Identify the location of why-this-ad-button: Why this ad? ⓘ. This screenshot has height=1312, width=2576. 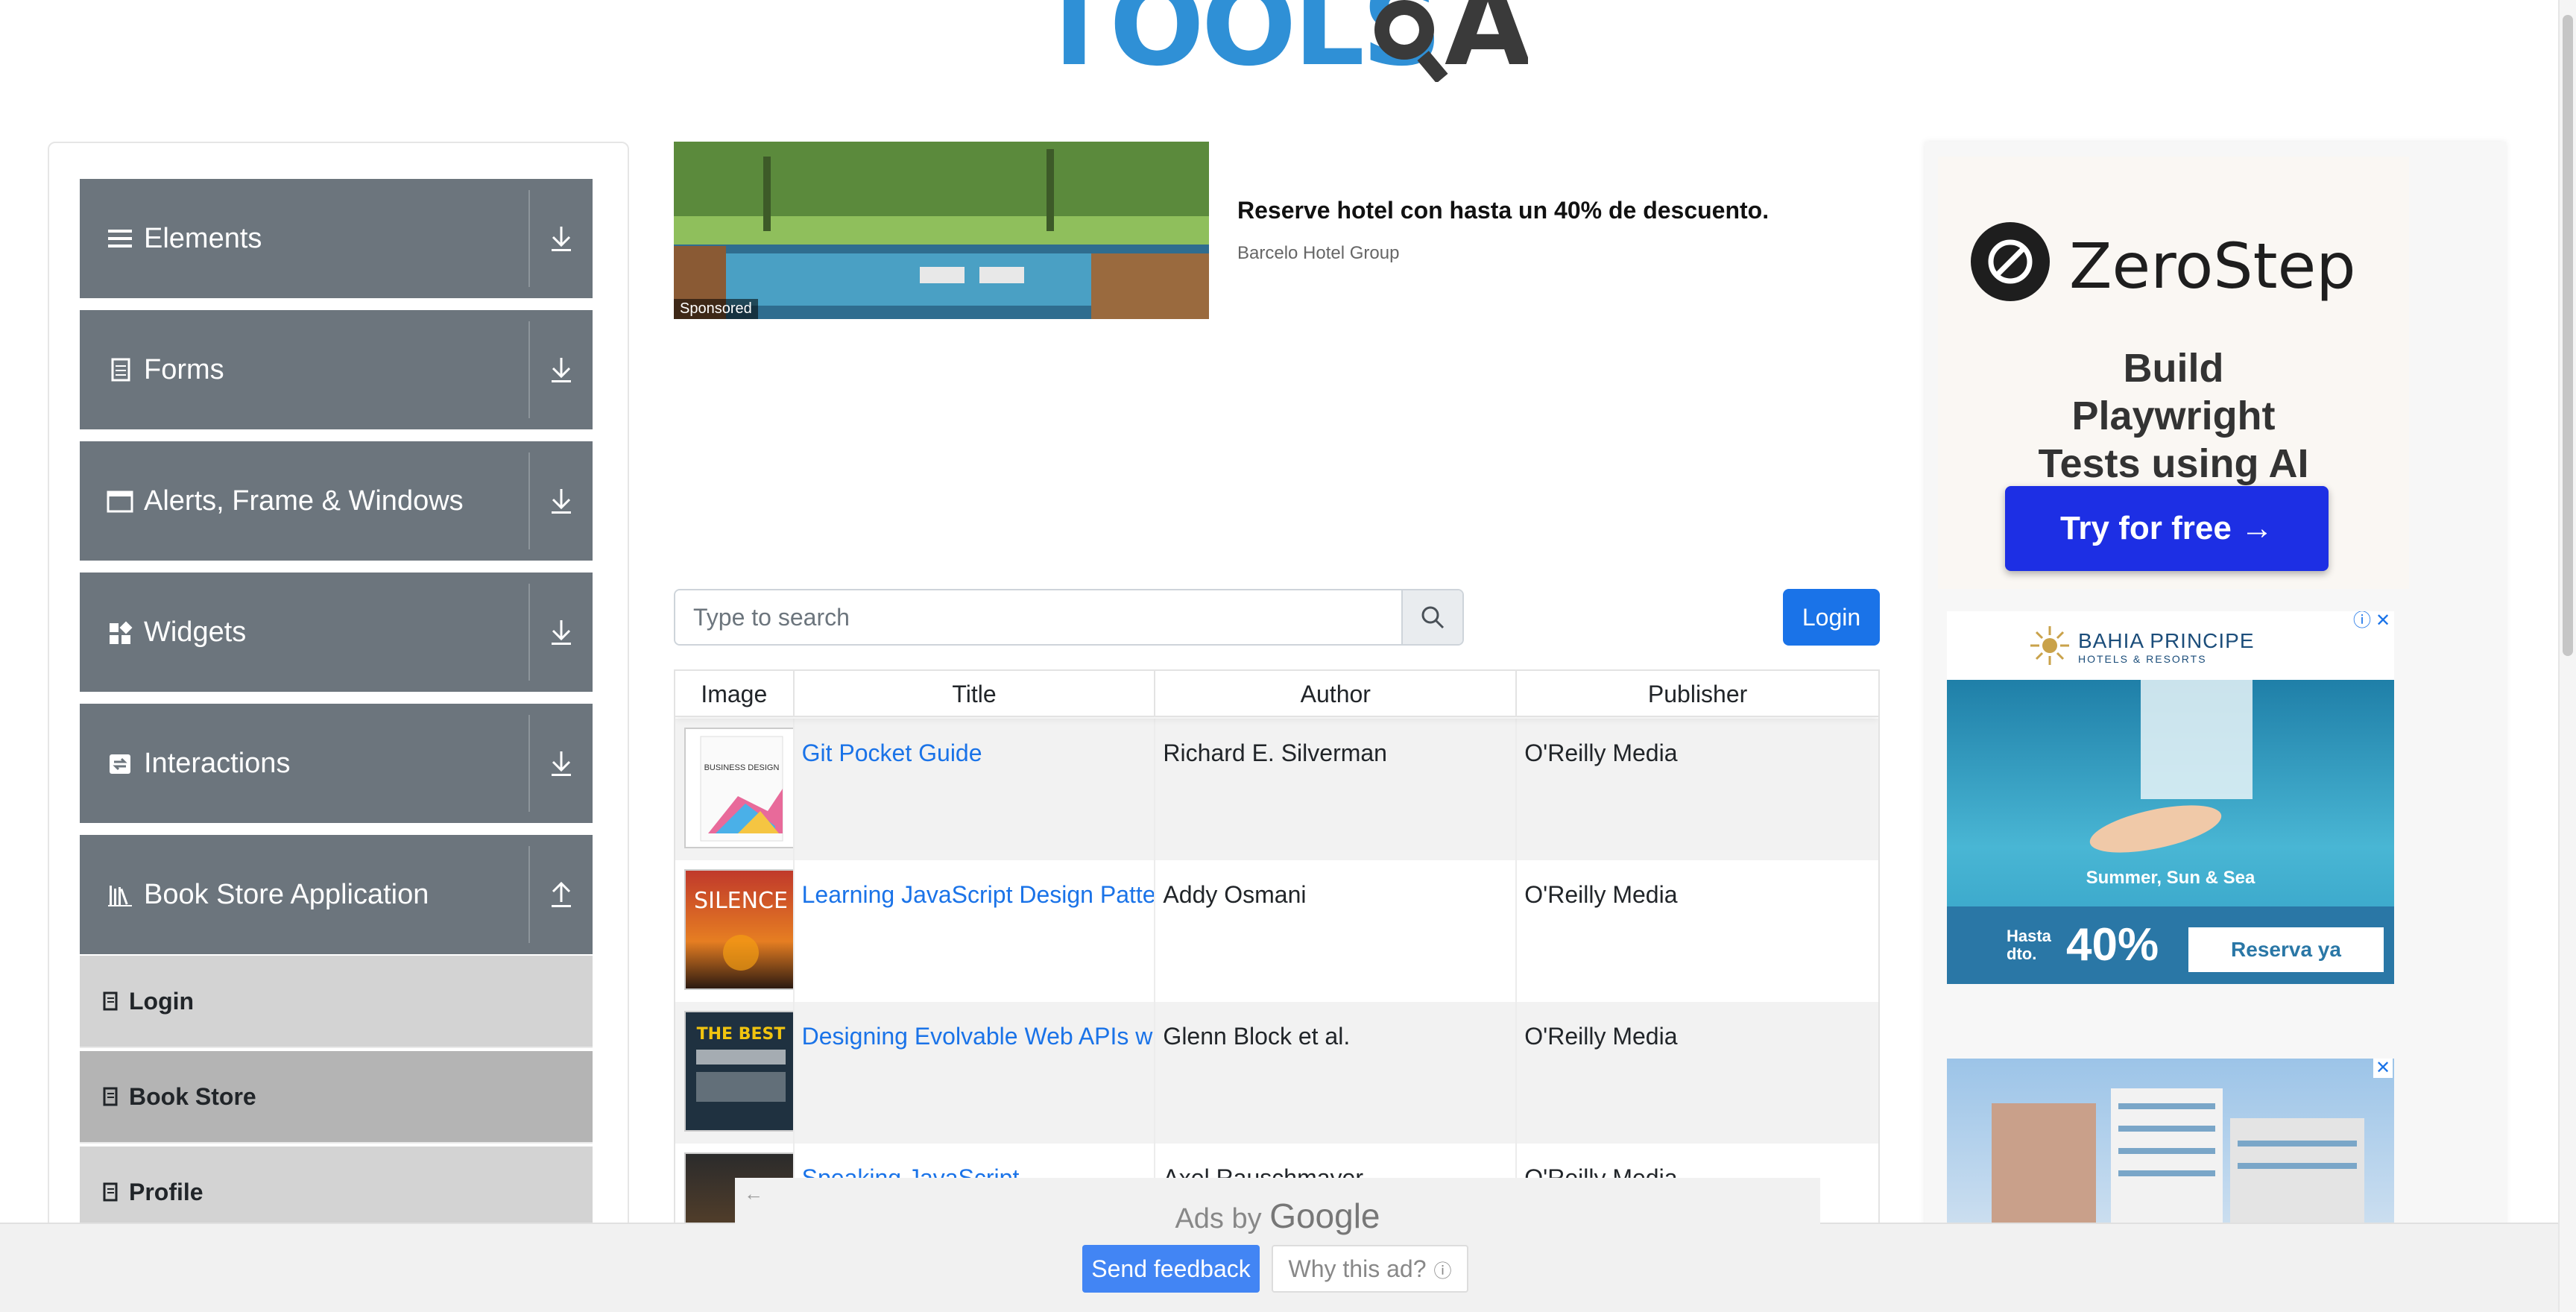
(1370, 1269).